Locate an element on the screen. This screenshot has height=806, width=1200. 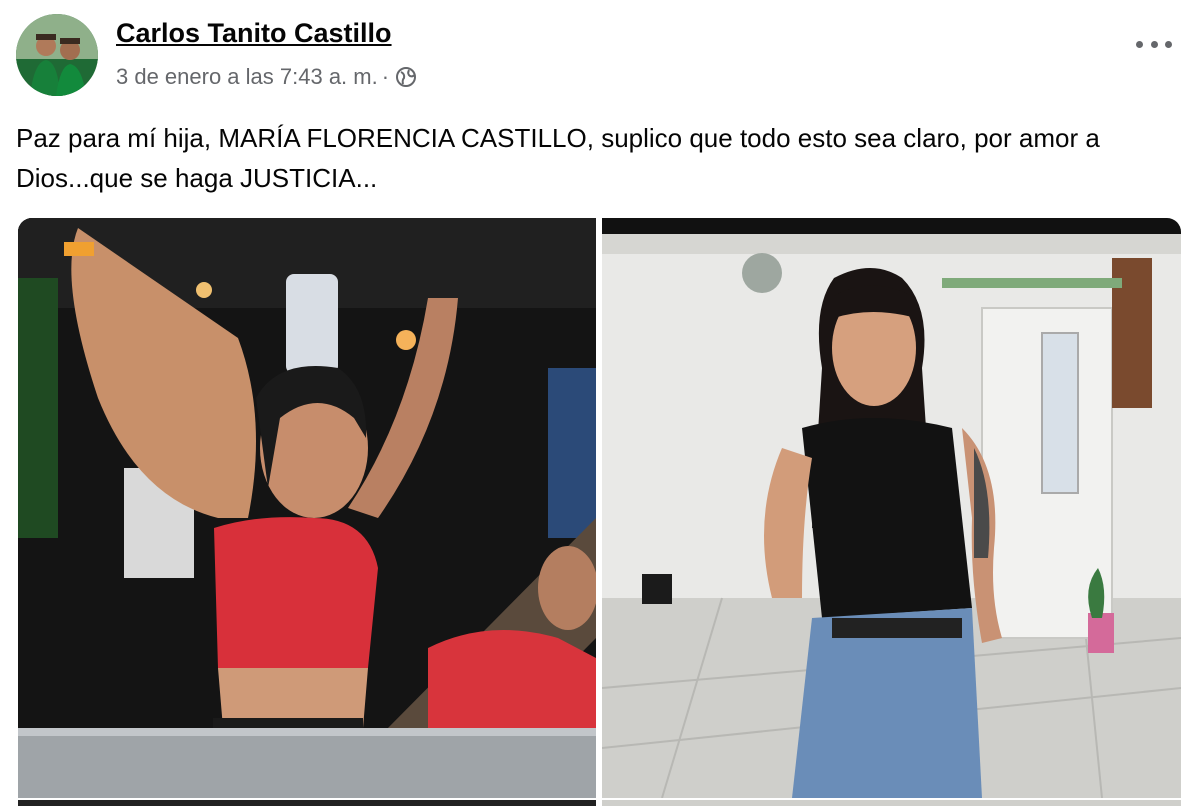
more-options-icon is located at coordinates (1154, 44).